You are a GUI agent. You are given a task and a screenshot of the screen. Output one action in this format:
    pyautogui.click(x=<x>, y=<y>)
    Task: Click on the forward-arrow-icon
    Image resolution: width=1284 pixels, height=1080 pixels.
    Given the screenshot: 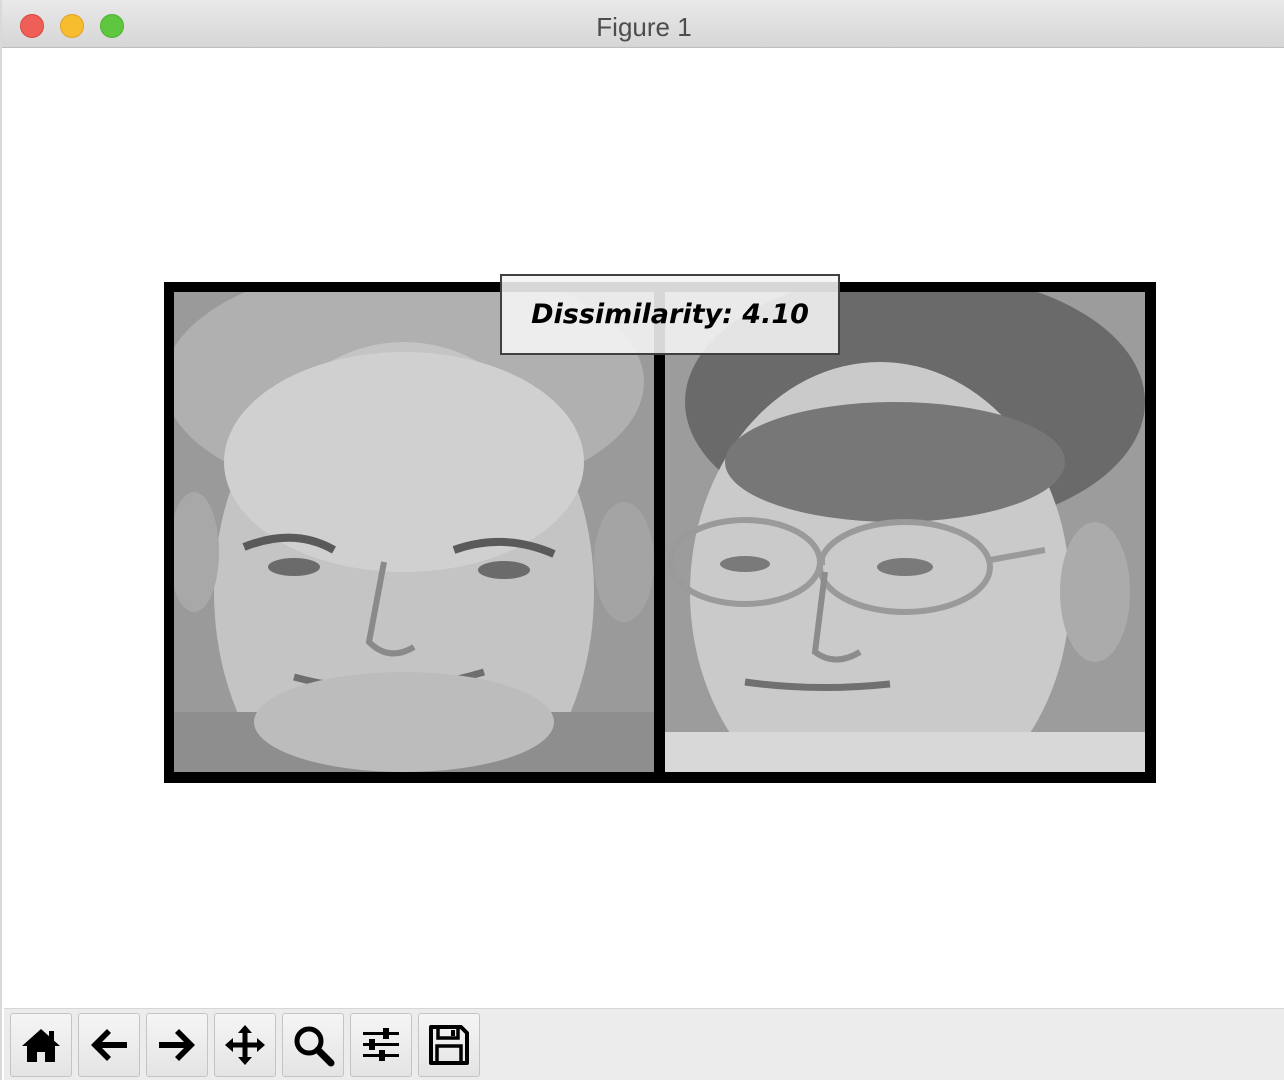 What is the action you would take?
    pyautogui.click(x=177, y=1045)
    